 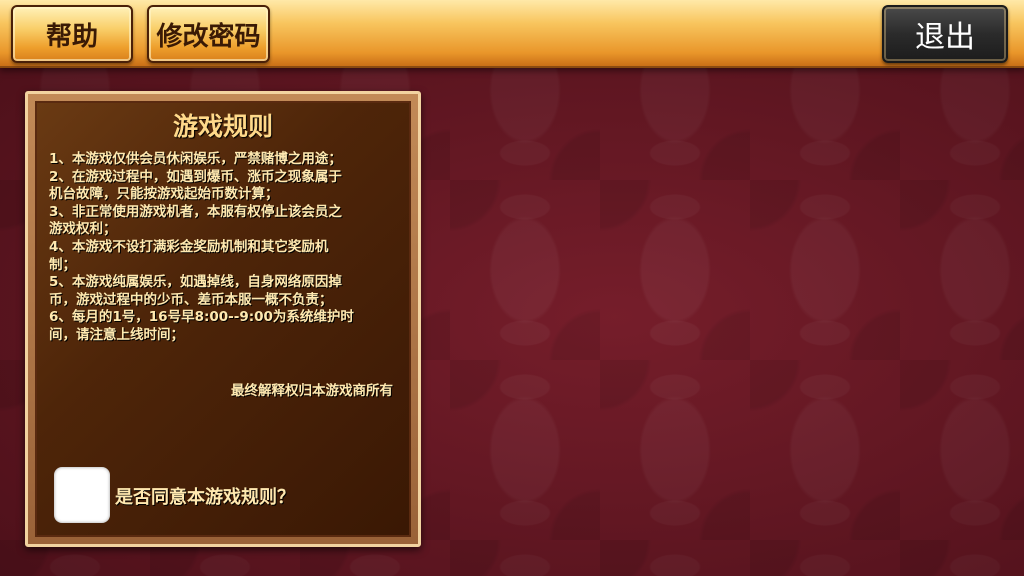 I want to click on rule-line: 1、本游戏仅供会员休闲娱乐，严禁赌博之用途；, so click(x=195, y=159).